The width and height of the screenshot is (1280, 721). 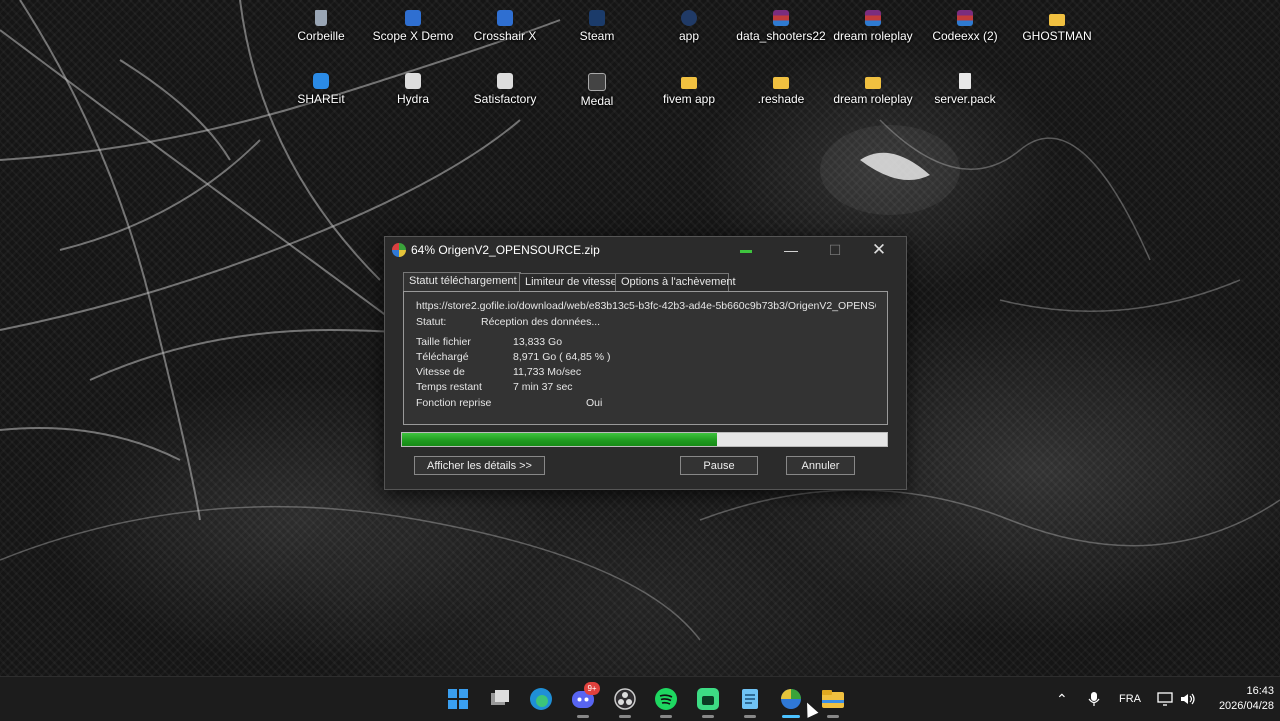 I want to click on desktop-icon-data-shooters22: data_shooters22, so click(x=781, y=26).